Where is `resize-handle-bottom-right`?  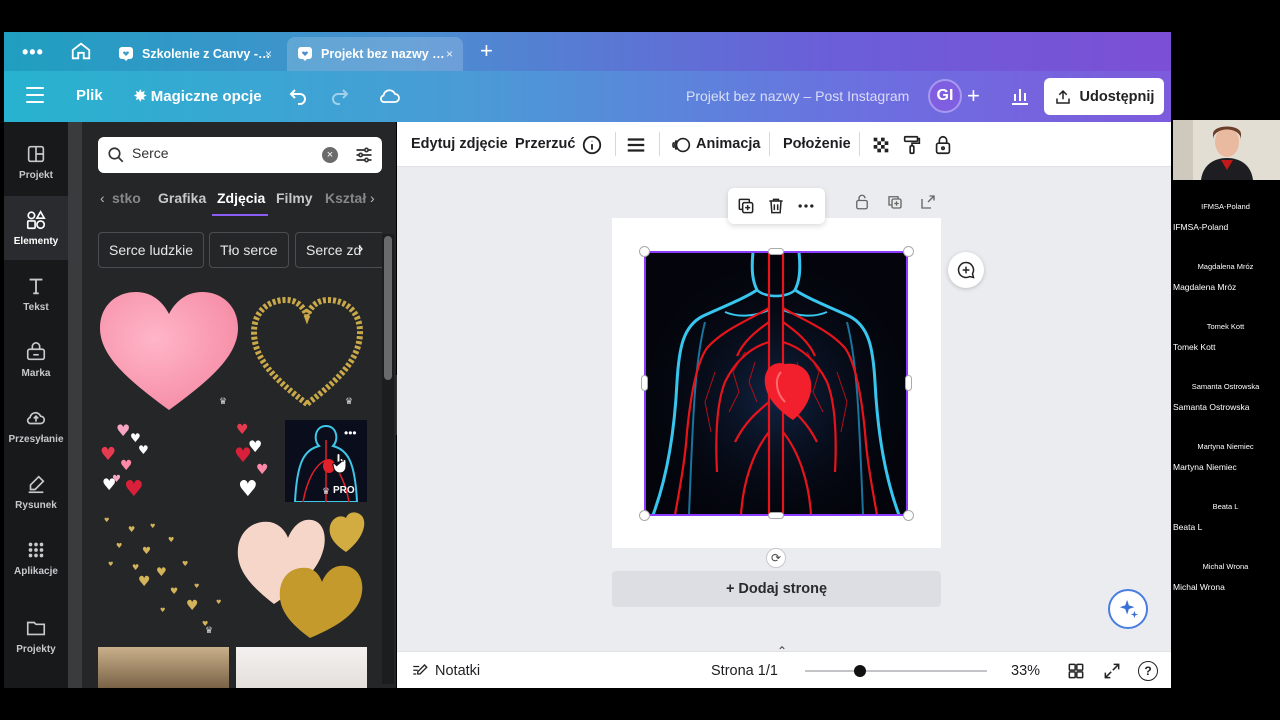 resize-handle-bottom-right is located at coordinates (908, 515).